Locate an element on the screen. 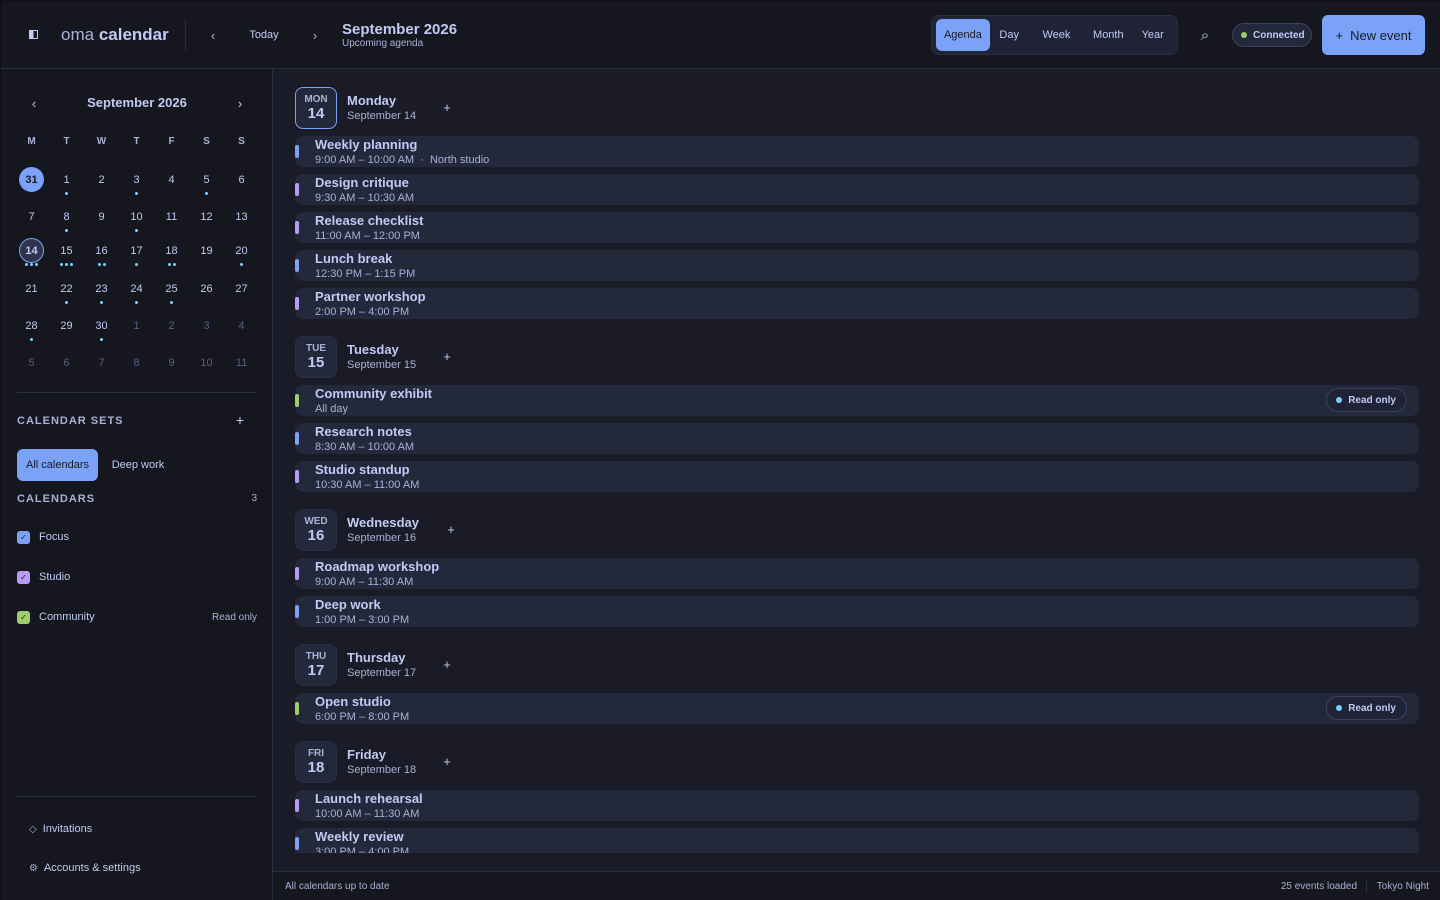 Image resolution: width=1440 pixels, height=900 pixels. mini-calendar-day: 27 is located at coordinates (241, 294).